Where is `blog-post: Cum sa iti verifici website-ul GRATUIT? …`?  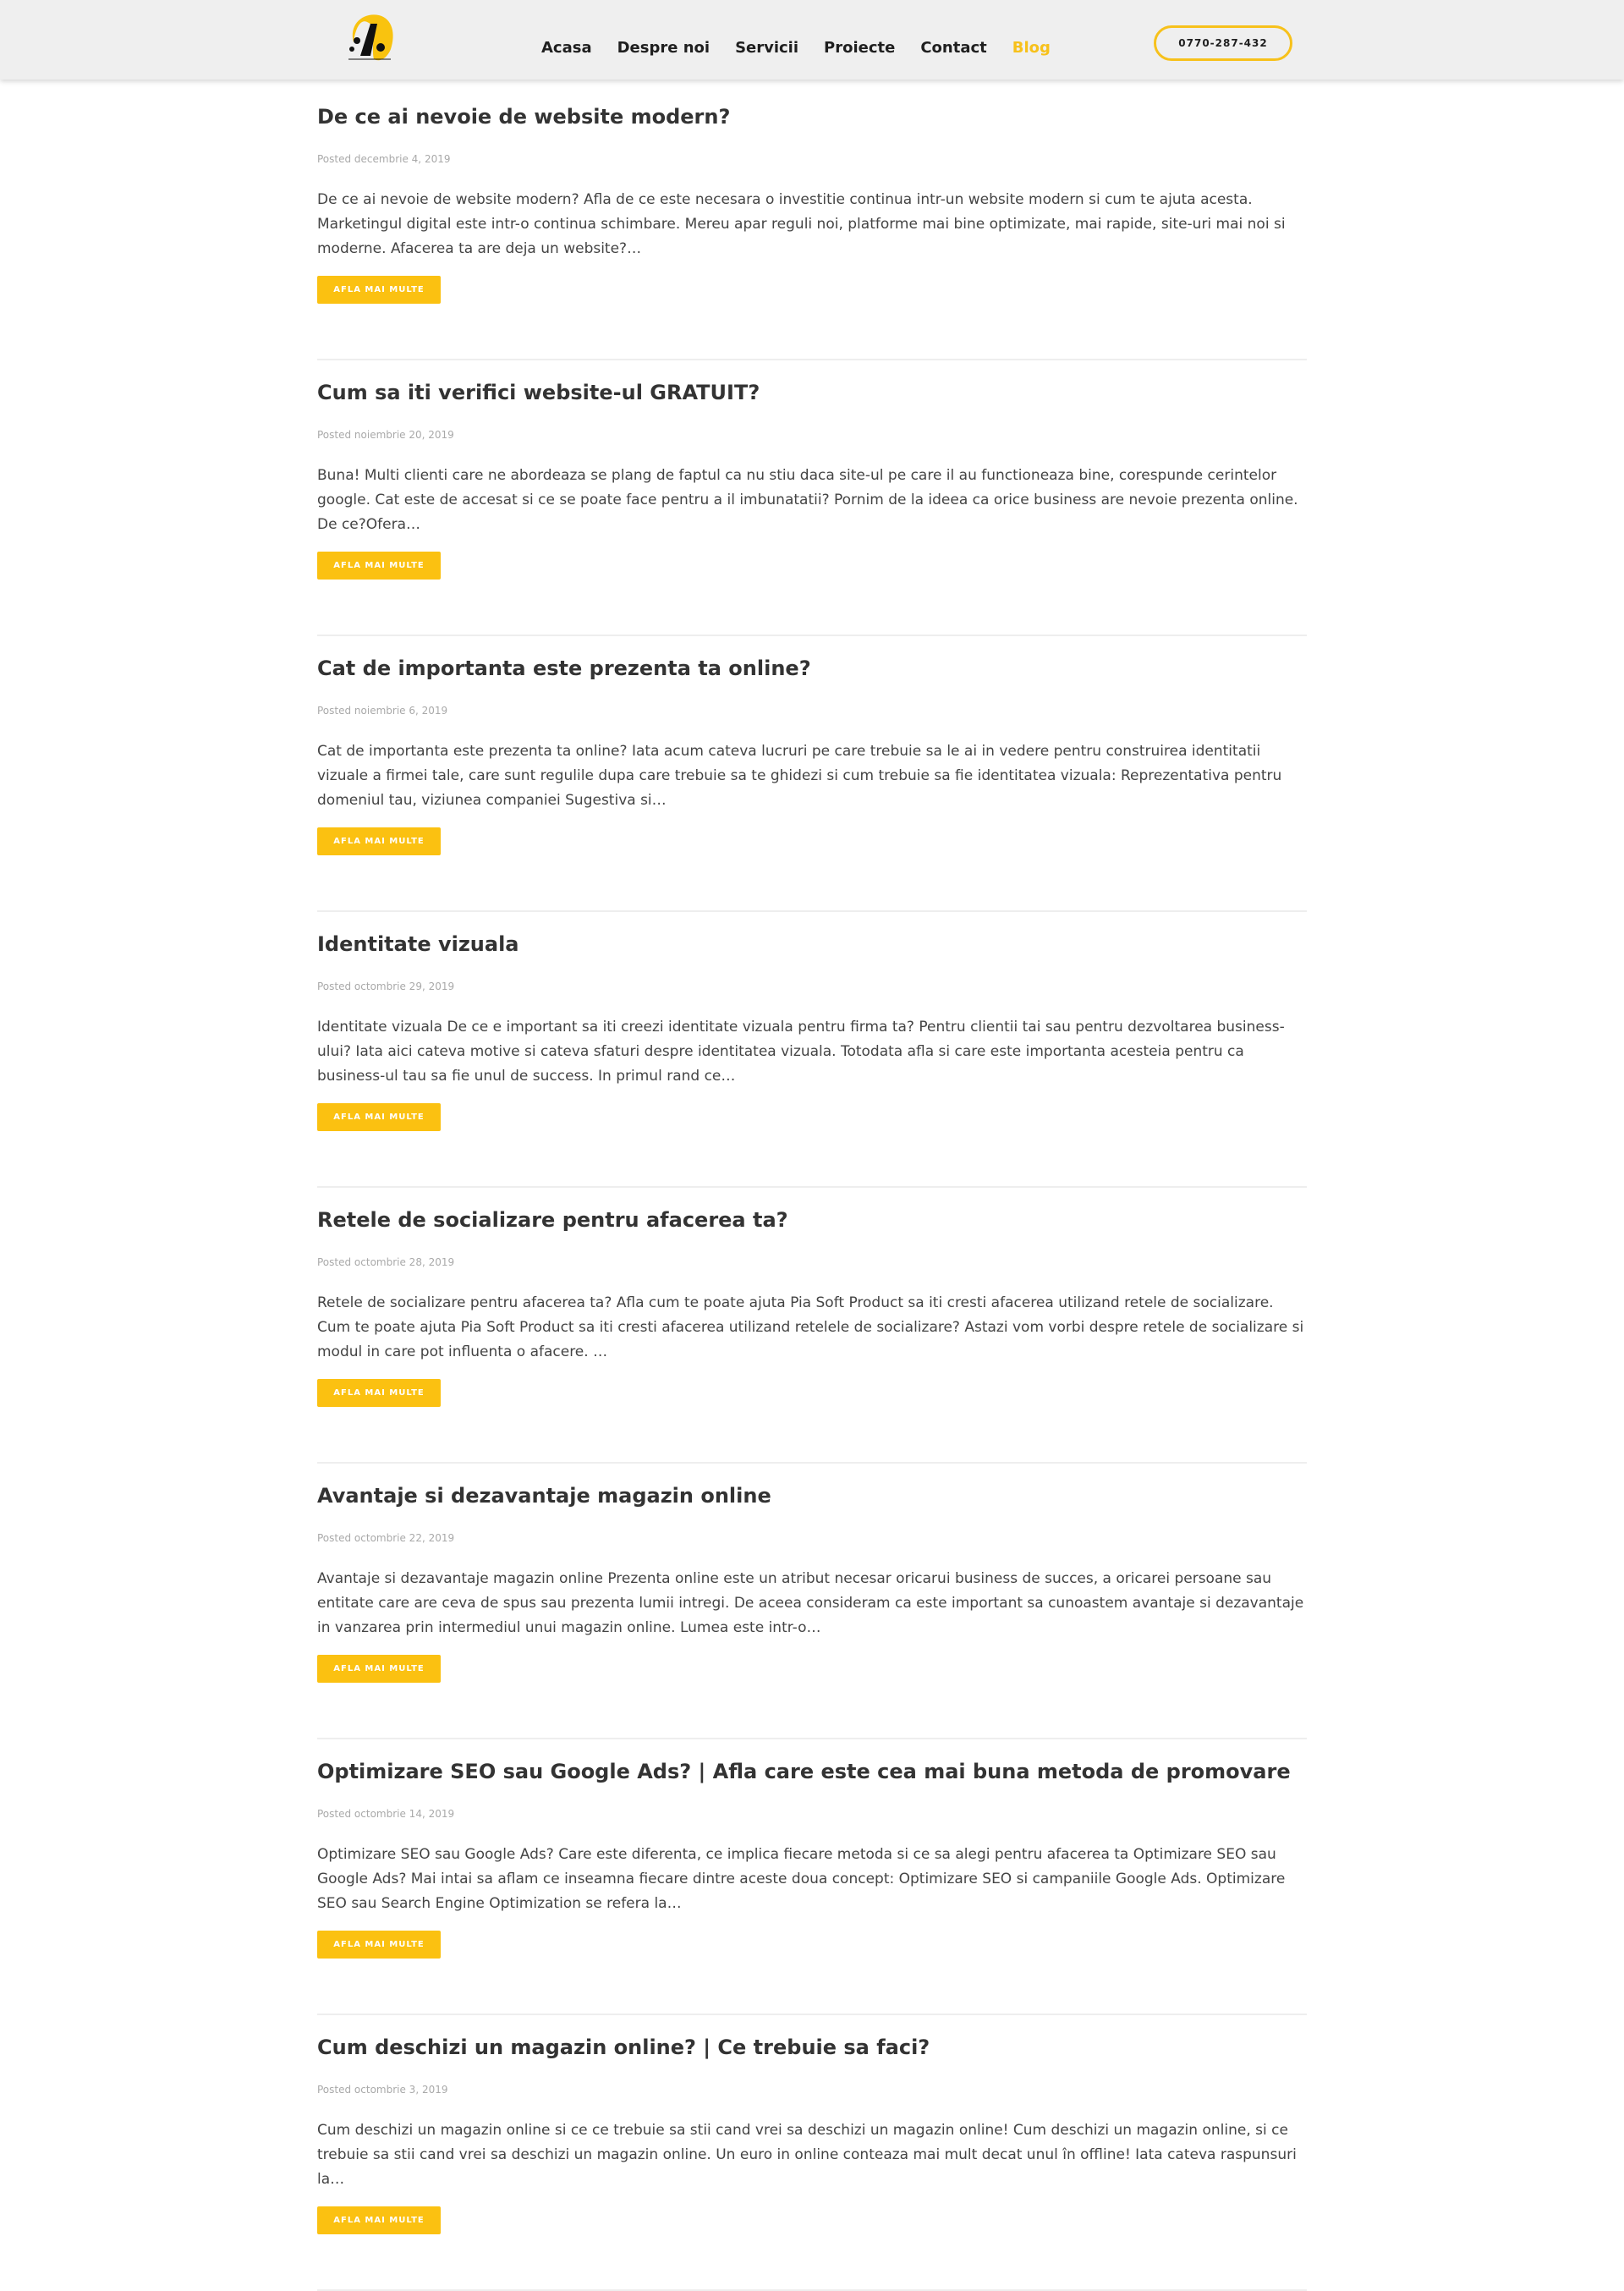 blog-post: Cum sa iti verifici website-ul GRATUIT? … is located at coordinates (812, 498).